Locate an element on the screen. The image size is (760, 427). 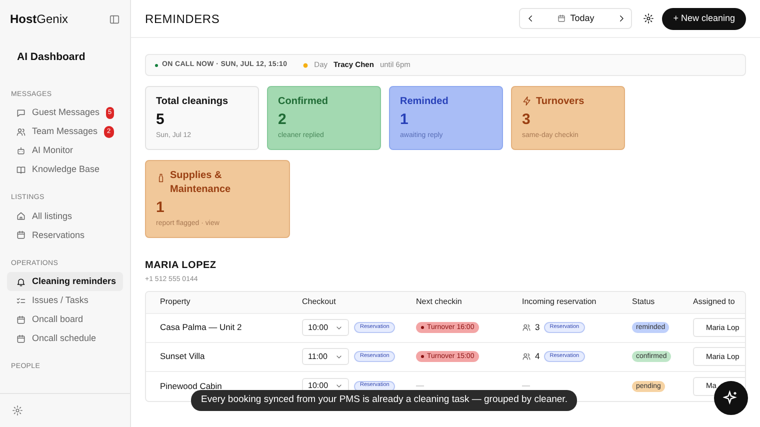
guest-count: 3 is located at coordinates (537, 327).